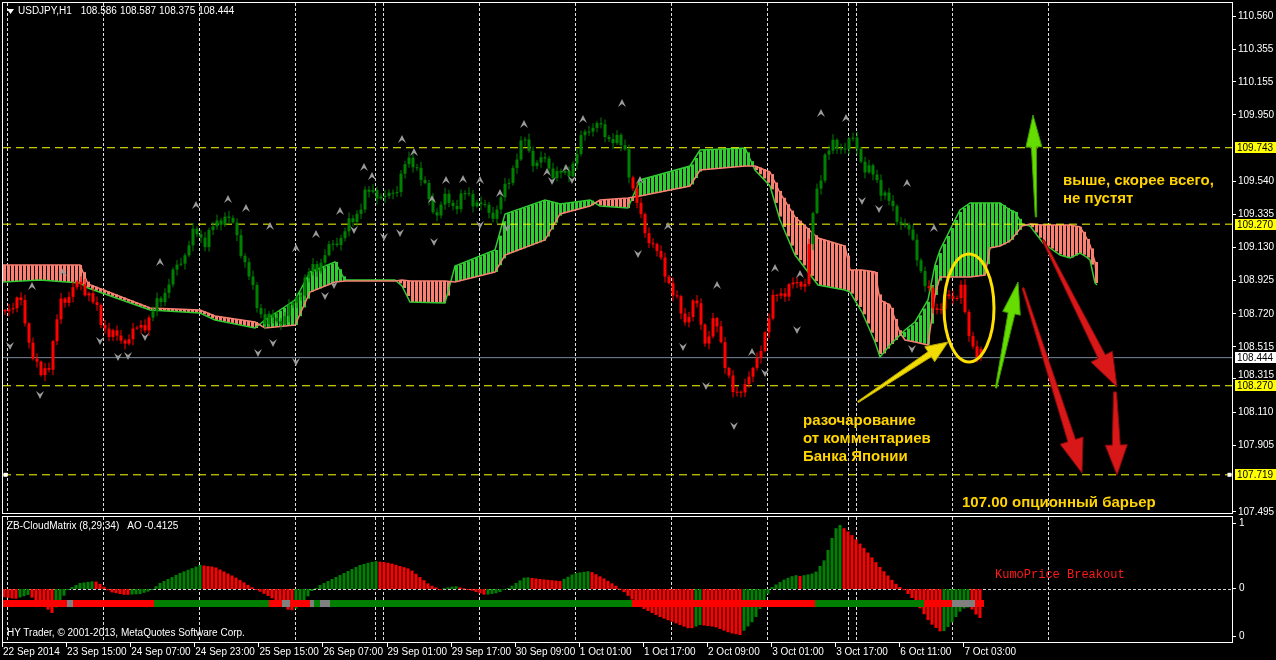 The width and height of the screenshot is (1276, 660). Describe the element at coordinates (1256, 180) in the screenshot. I see `price-tick-label: 109.540` at that location.